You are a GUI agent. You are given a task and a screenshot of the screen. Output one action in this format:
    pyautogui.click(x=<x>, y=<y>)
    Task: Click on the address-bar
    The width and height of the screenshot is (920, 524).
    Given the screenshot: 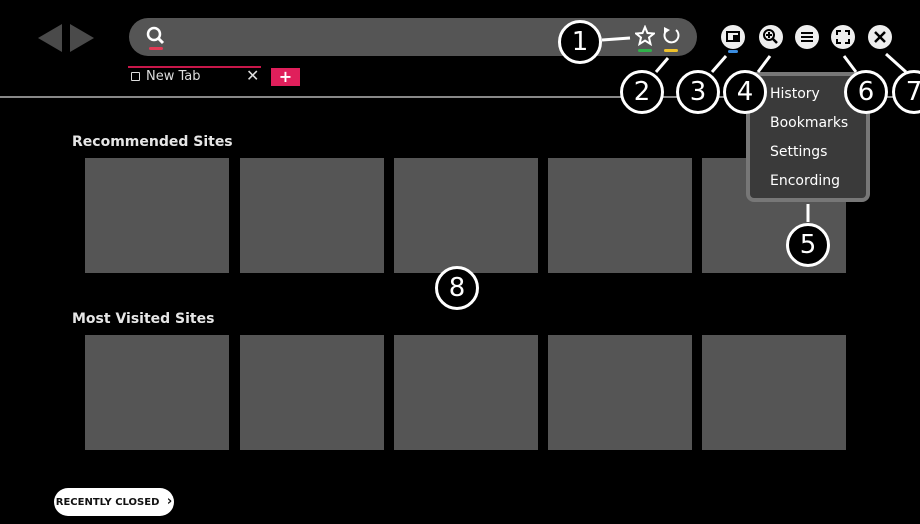 What is the action you would take?
    pyautogui.click(x=413, y=37)
    